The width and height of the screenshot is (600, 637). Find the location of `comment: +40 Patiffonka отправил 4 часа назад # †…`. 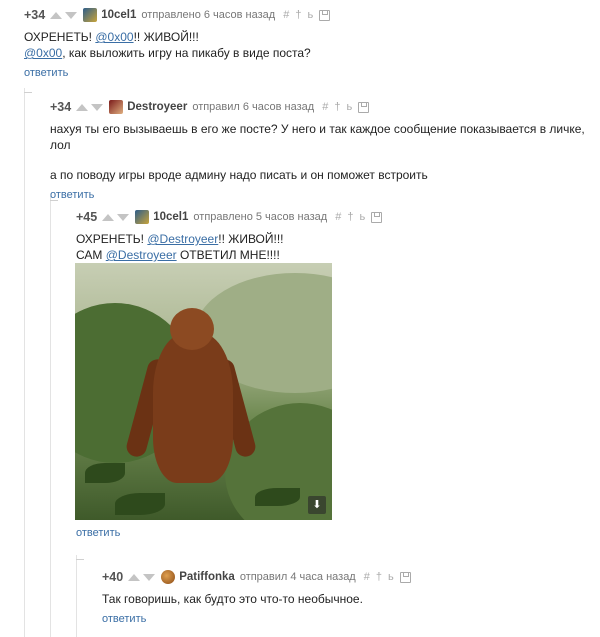

comment: +40 Patiffonka отправил 4 часа назад # †… is located at coordinates (342, 596).